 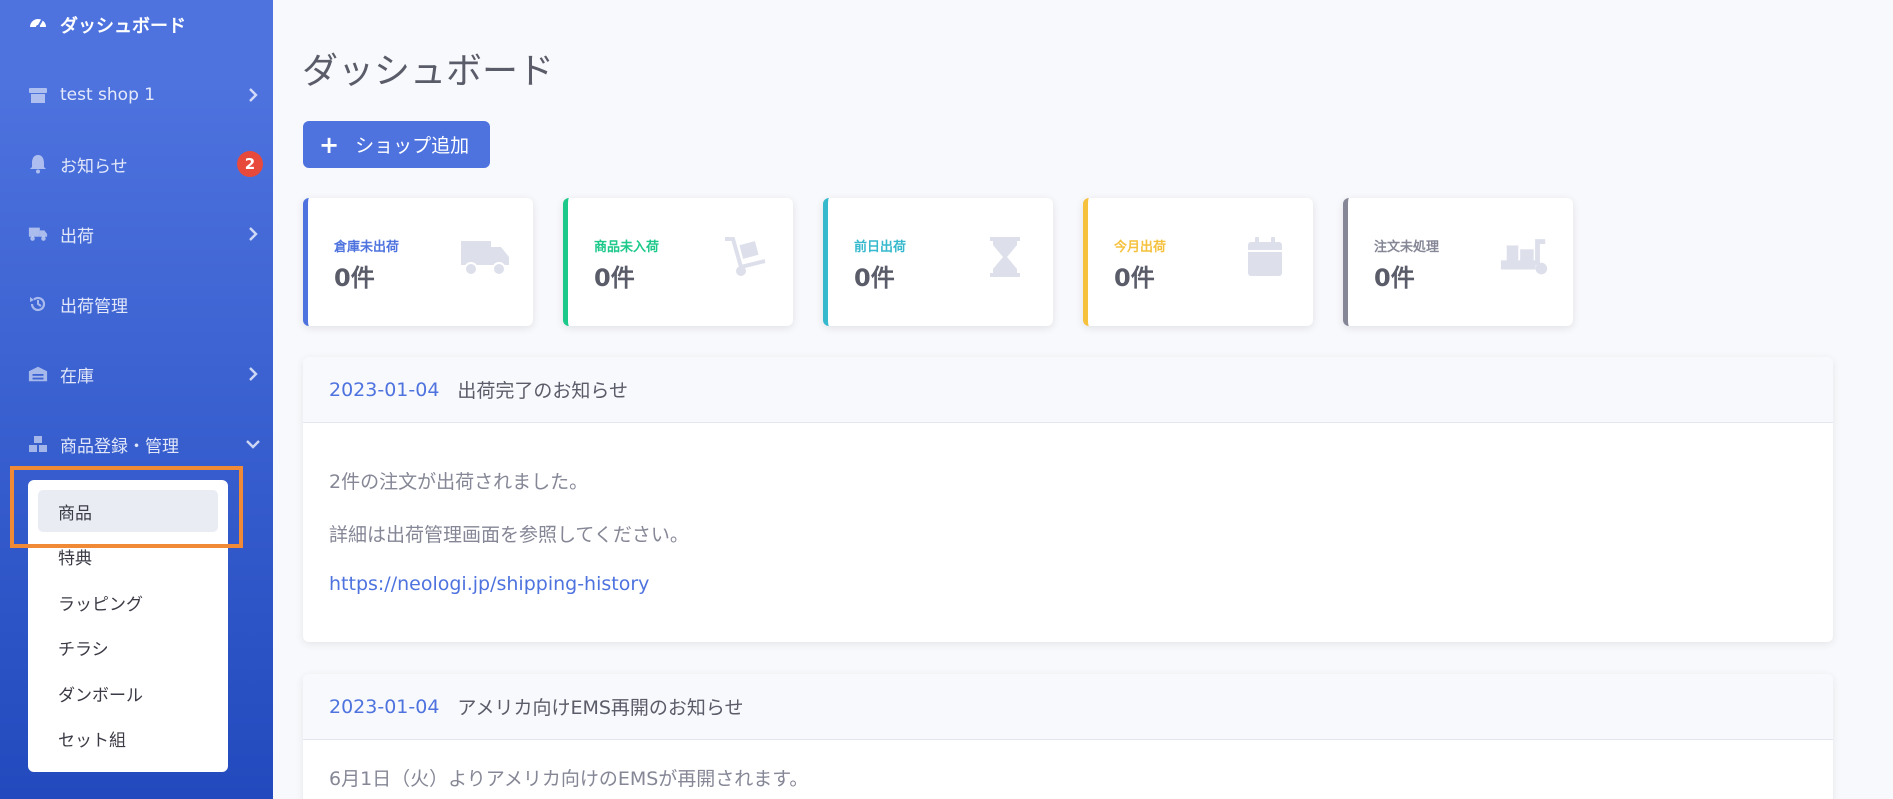 I want to click on notice-header: 2023-01-04 出荷完了のお知らせ, so click(x=1068, y=390).